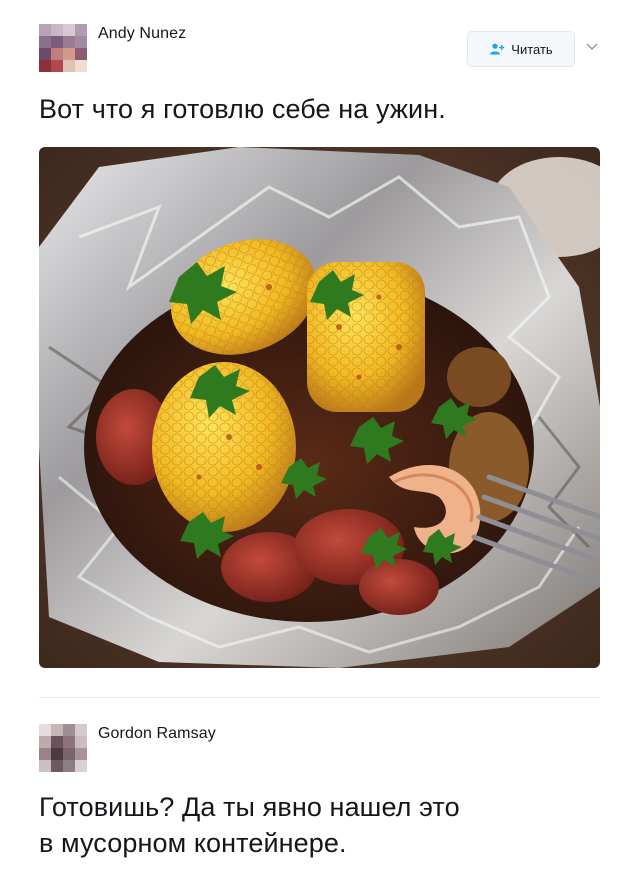  I want to click on add-user-icon, so click(497, 49).